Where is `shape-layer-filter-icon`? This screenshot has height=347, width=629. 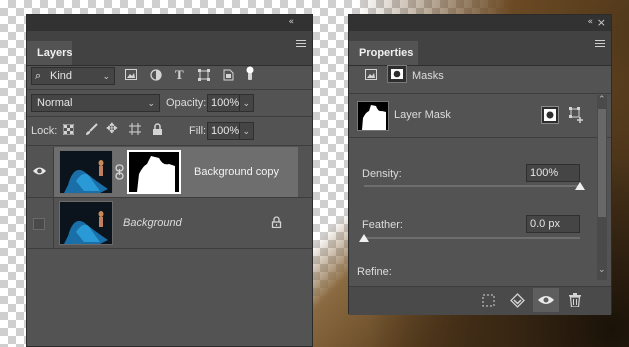
shape-layer-filter-icon is located at coordinates (204, 76).